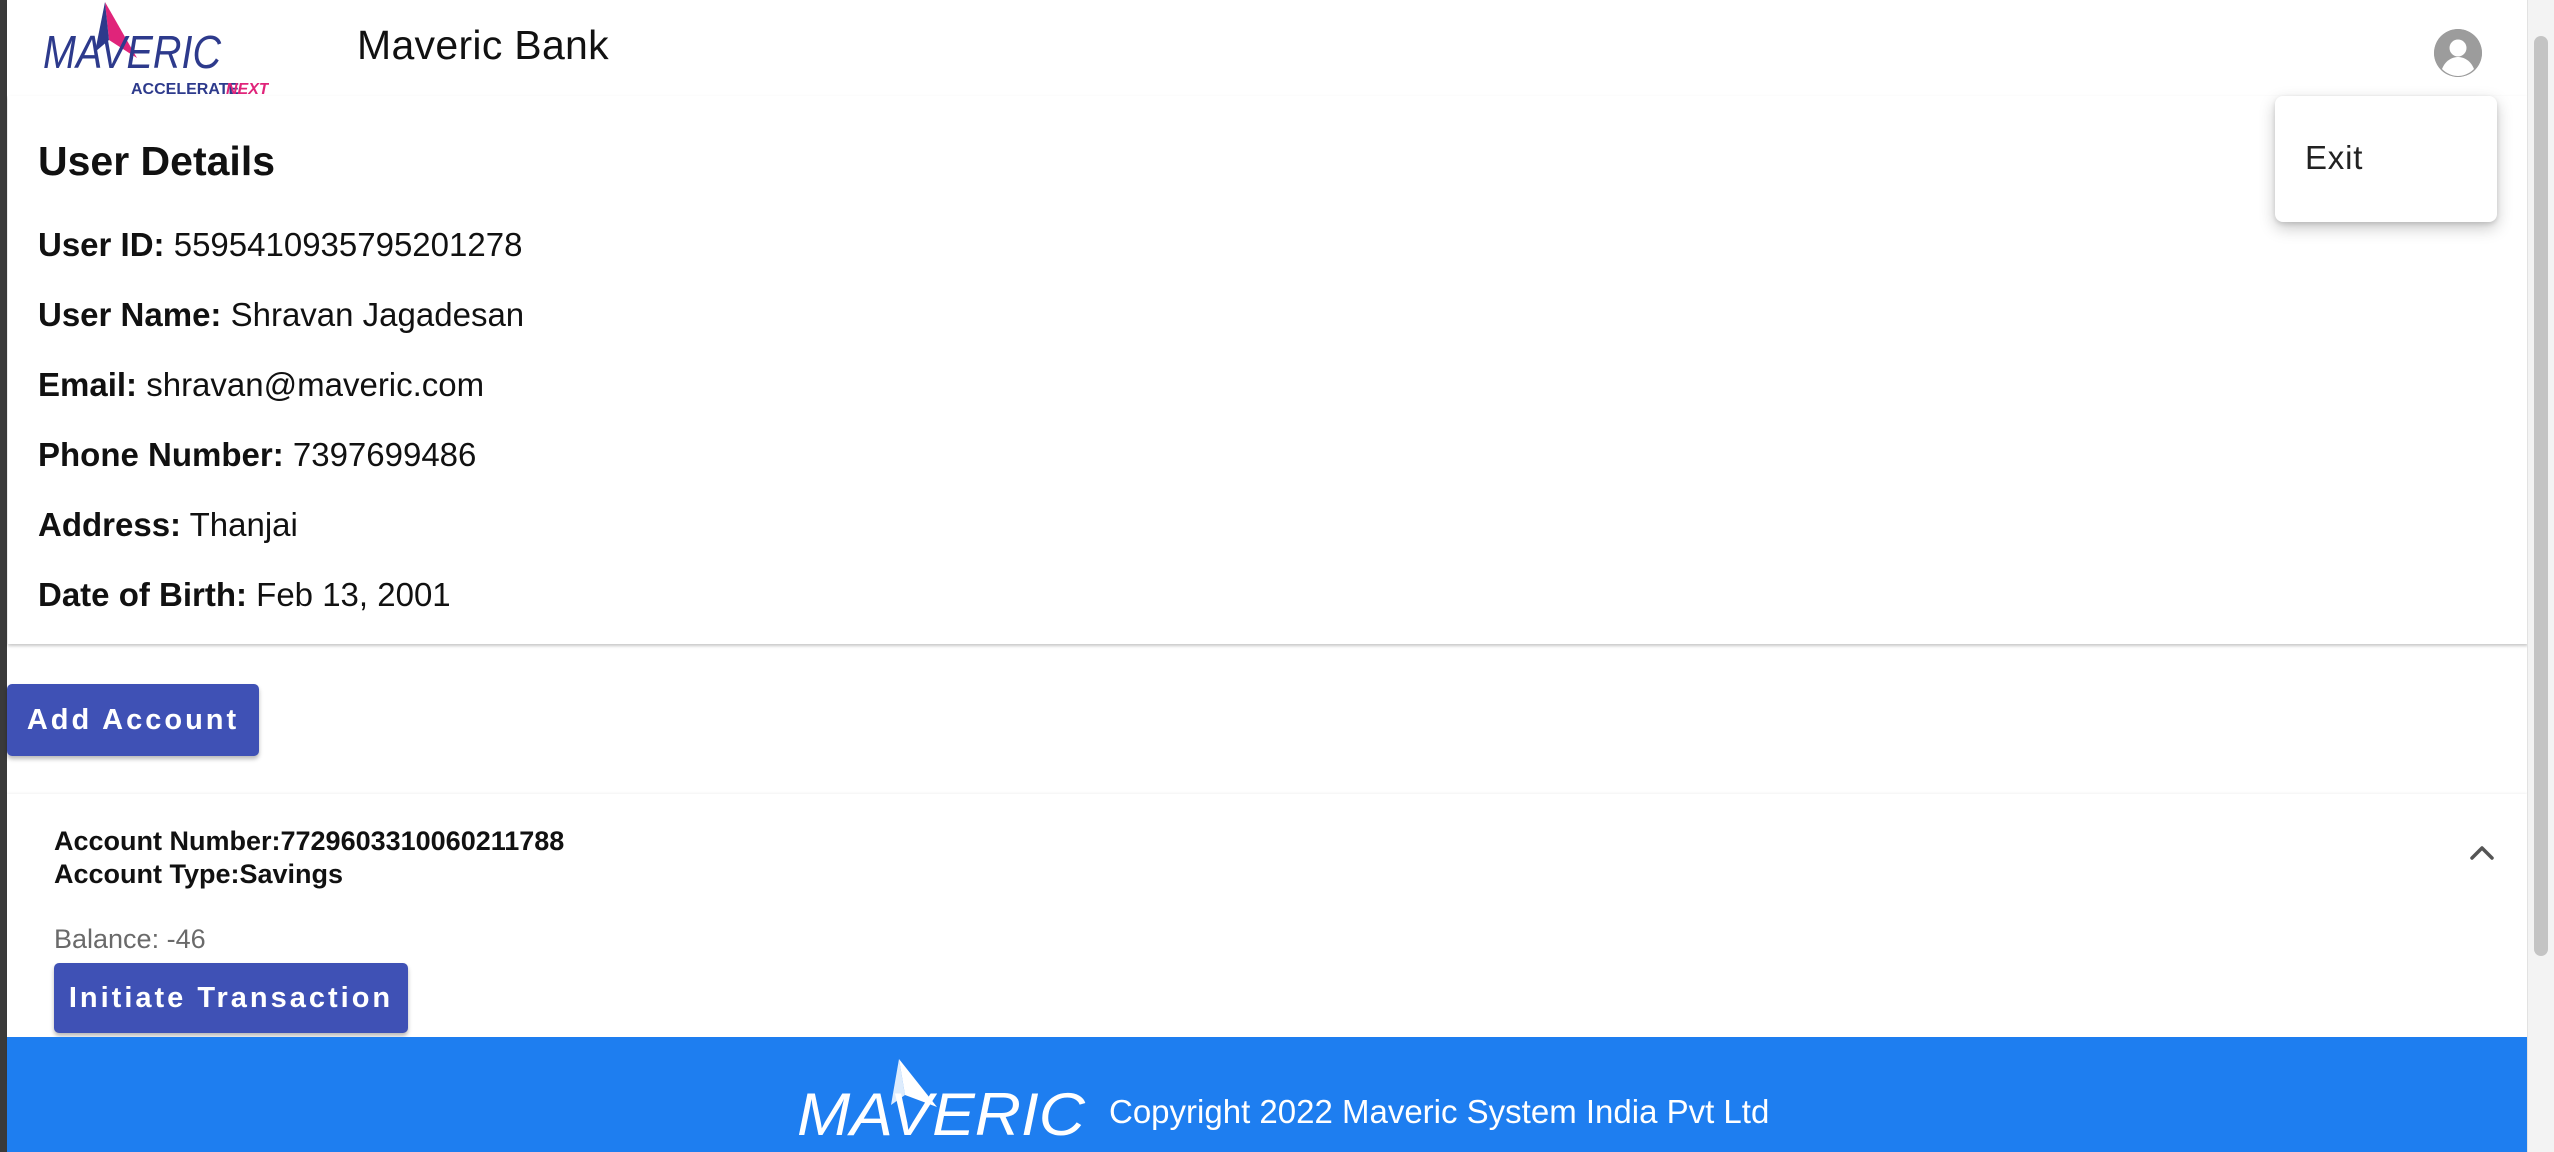  I want to click on top-app-bar: MAVERIC ACCELERATE NEXT Maveric Bank, so click(1267, 49).